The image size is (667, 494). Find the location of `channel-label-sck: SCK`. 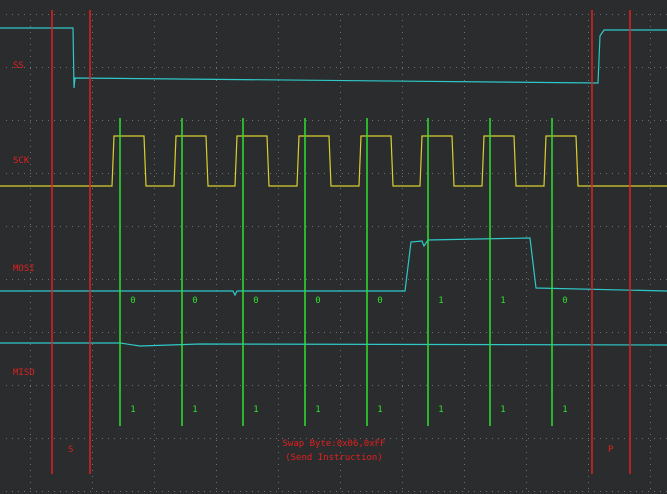

channel-label-sck: SCK is located at coordinates (21, 161).